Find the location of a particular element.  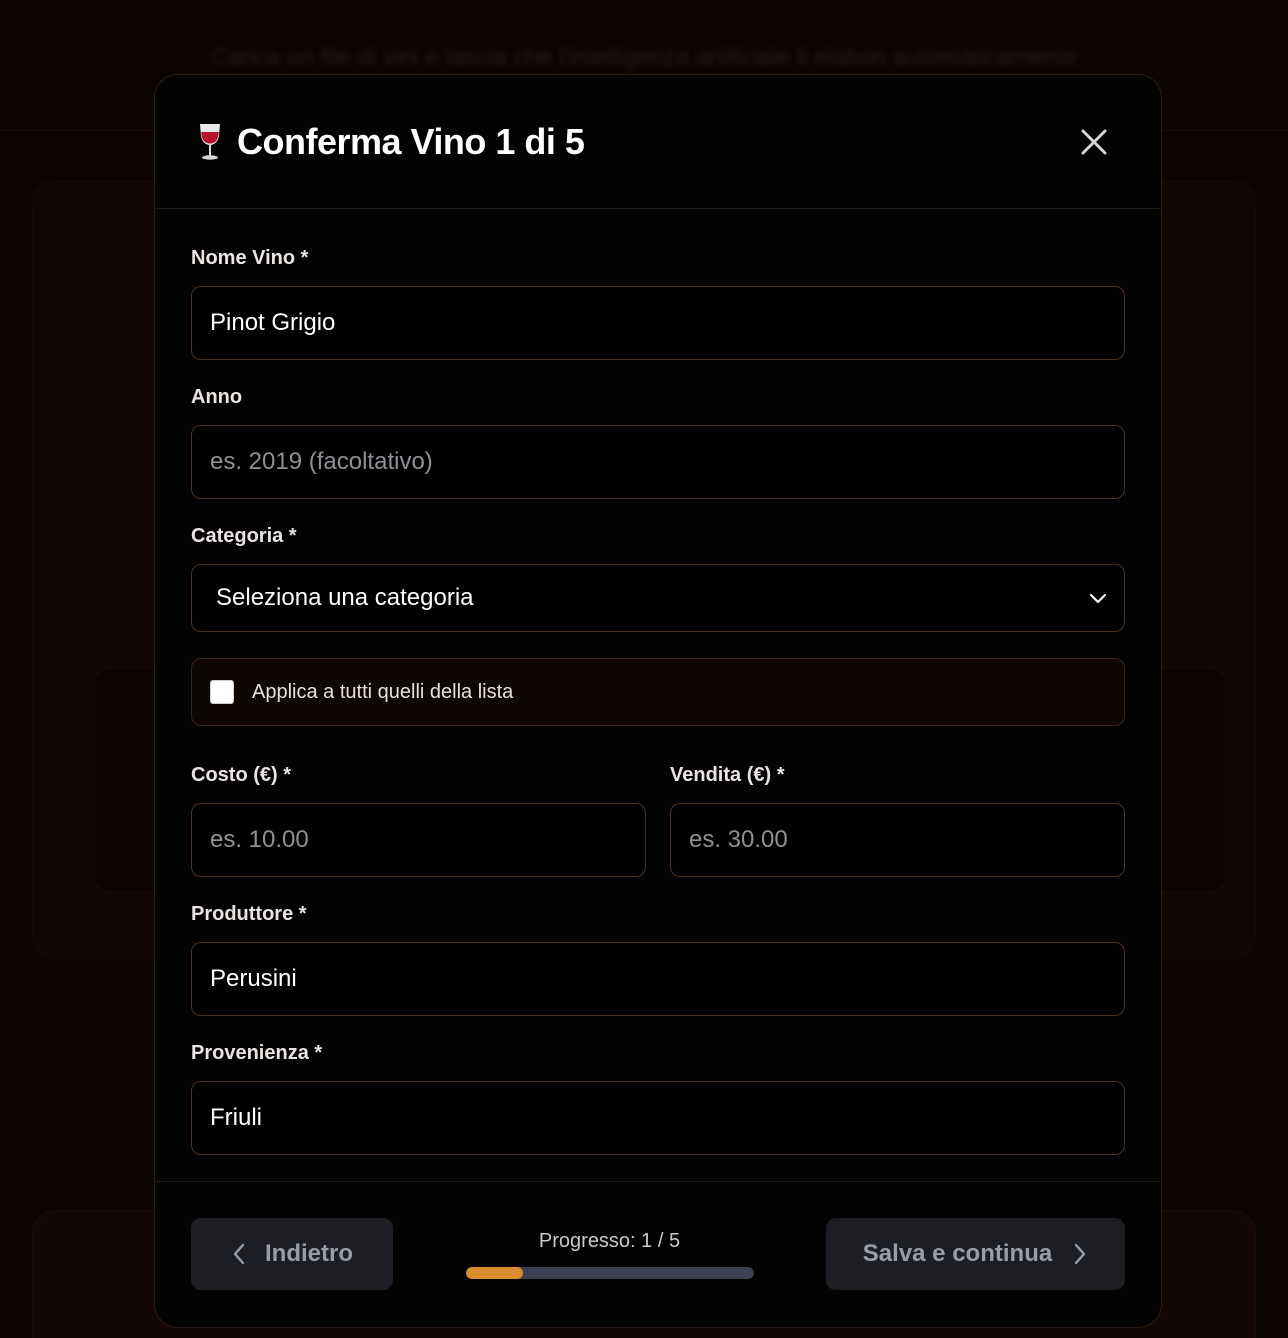

apply-to-all-checkbox is located at coordinates (222, 692).